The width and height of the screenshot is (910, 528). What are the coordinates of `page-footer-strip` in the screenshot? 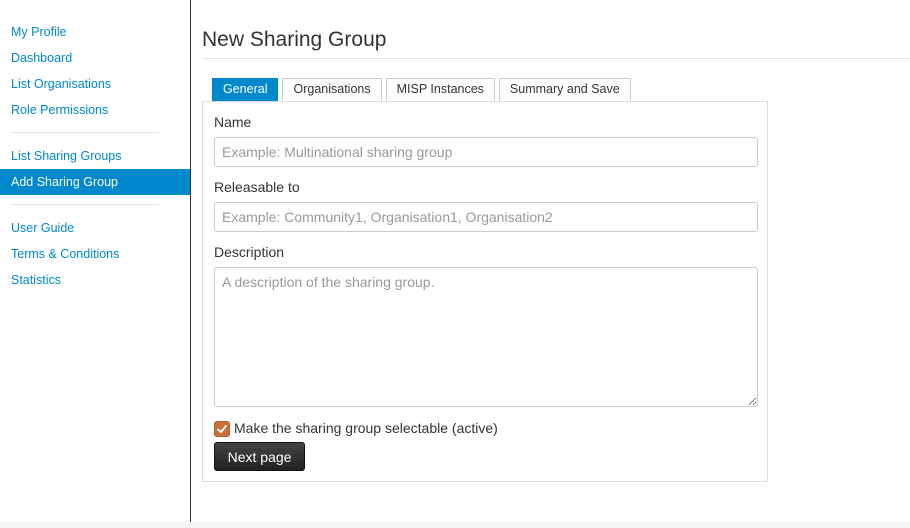 It's located at (455, 525).